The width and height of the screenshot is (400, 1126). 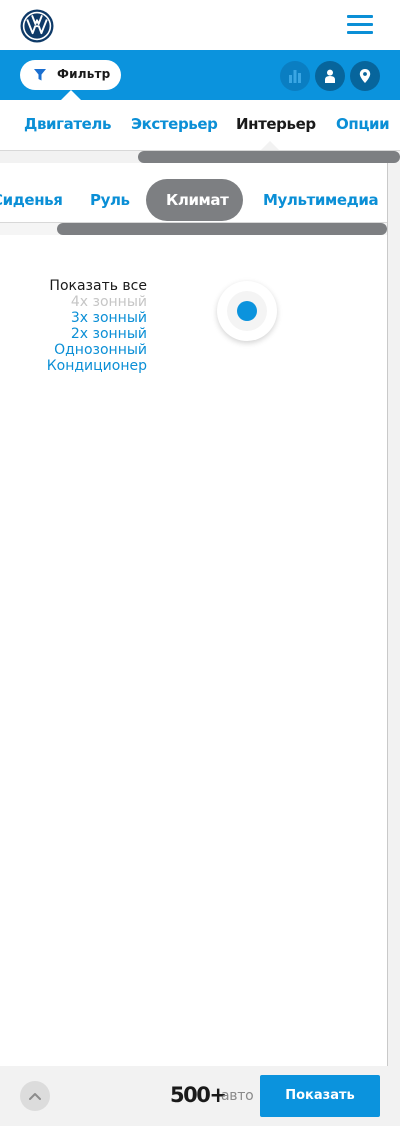 I want to click on subcategory-tabs-scroll-thumb, so click(x=222, y=229).